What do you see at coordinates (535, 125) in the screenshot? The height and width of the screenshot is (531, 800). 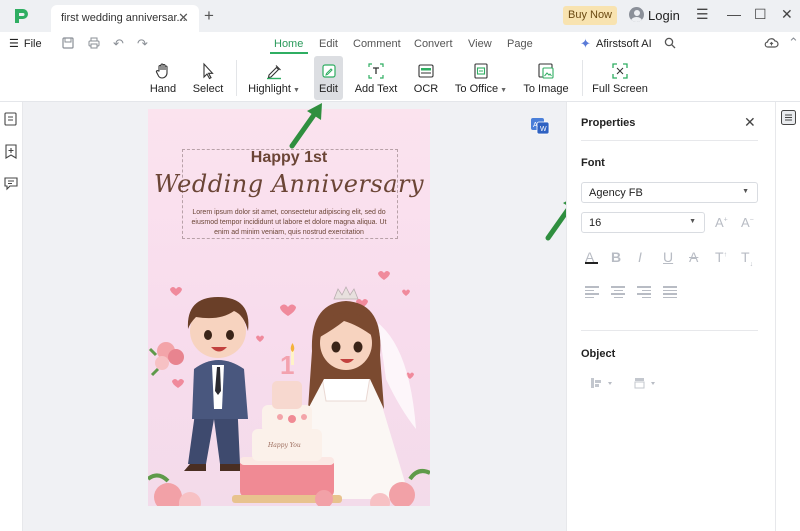 I see `svg-text: A` at bounding box center [535, 125].